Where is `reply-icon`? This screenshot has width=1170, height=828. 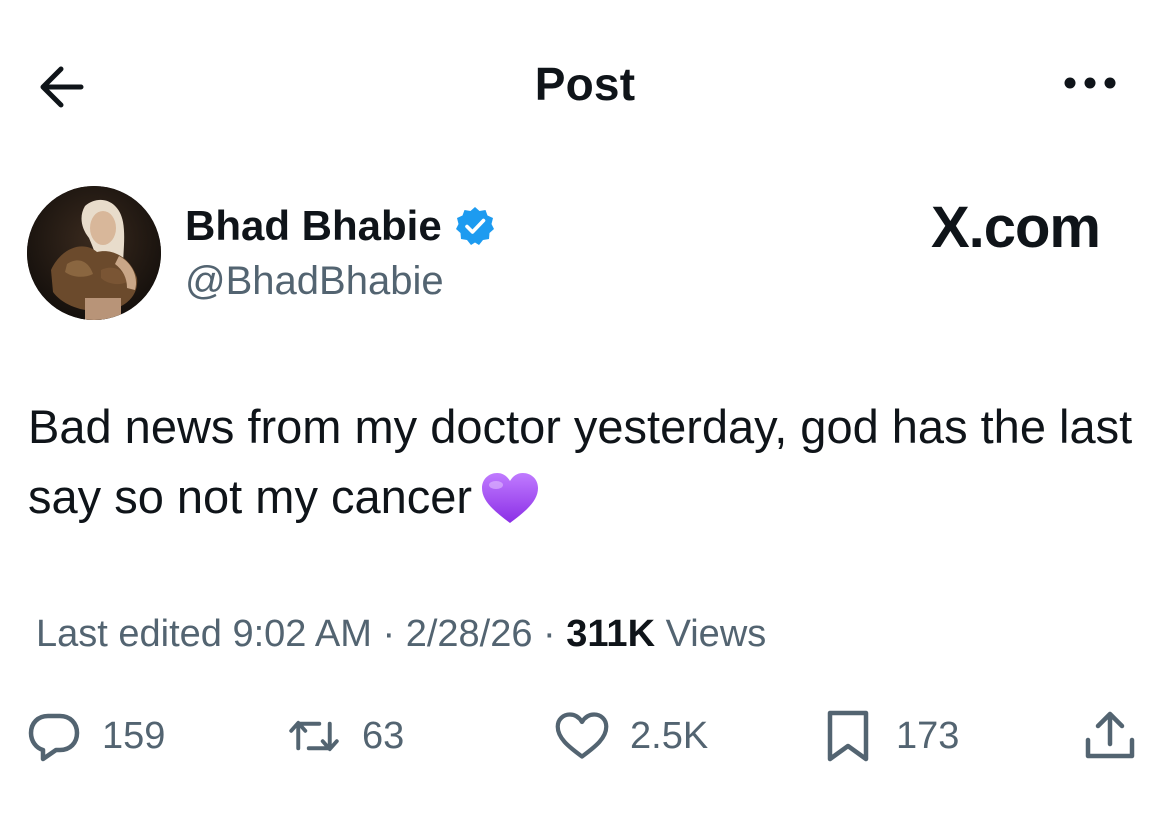 reply-icon is located at coordinates (54, 736).